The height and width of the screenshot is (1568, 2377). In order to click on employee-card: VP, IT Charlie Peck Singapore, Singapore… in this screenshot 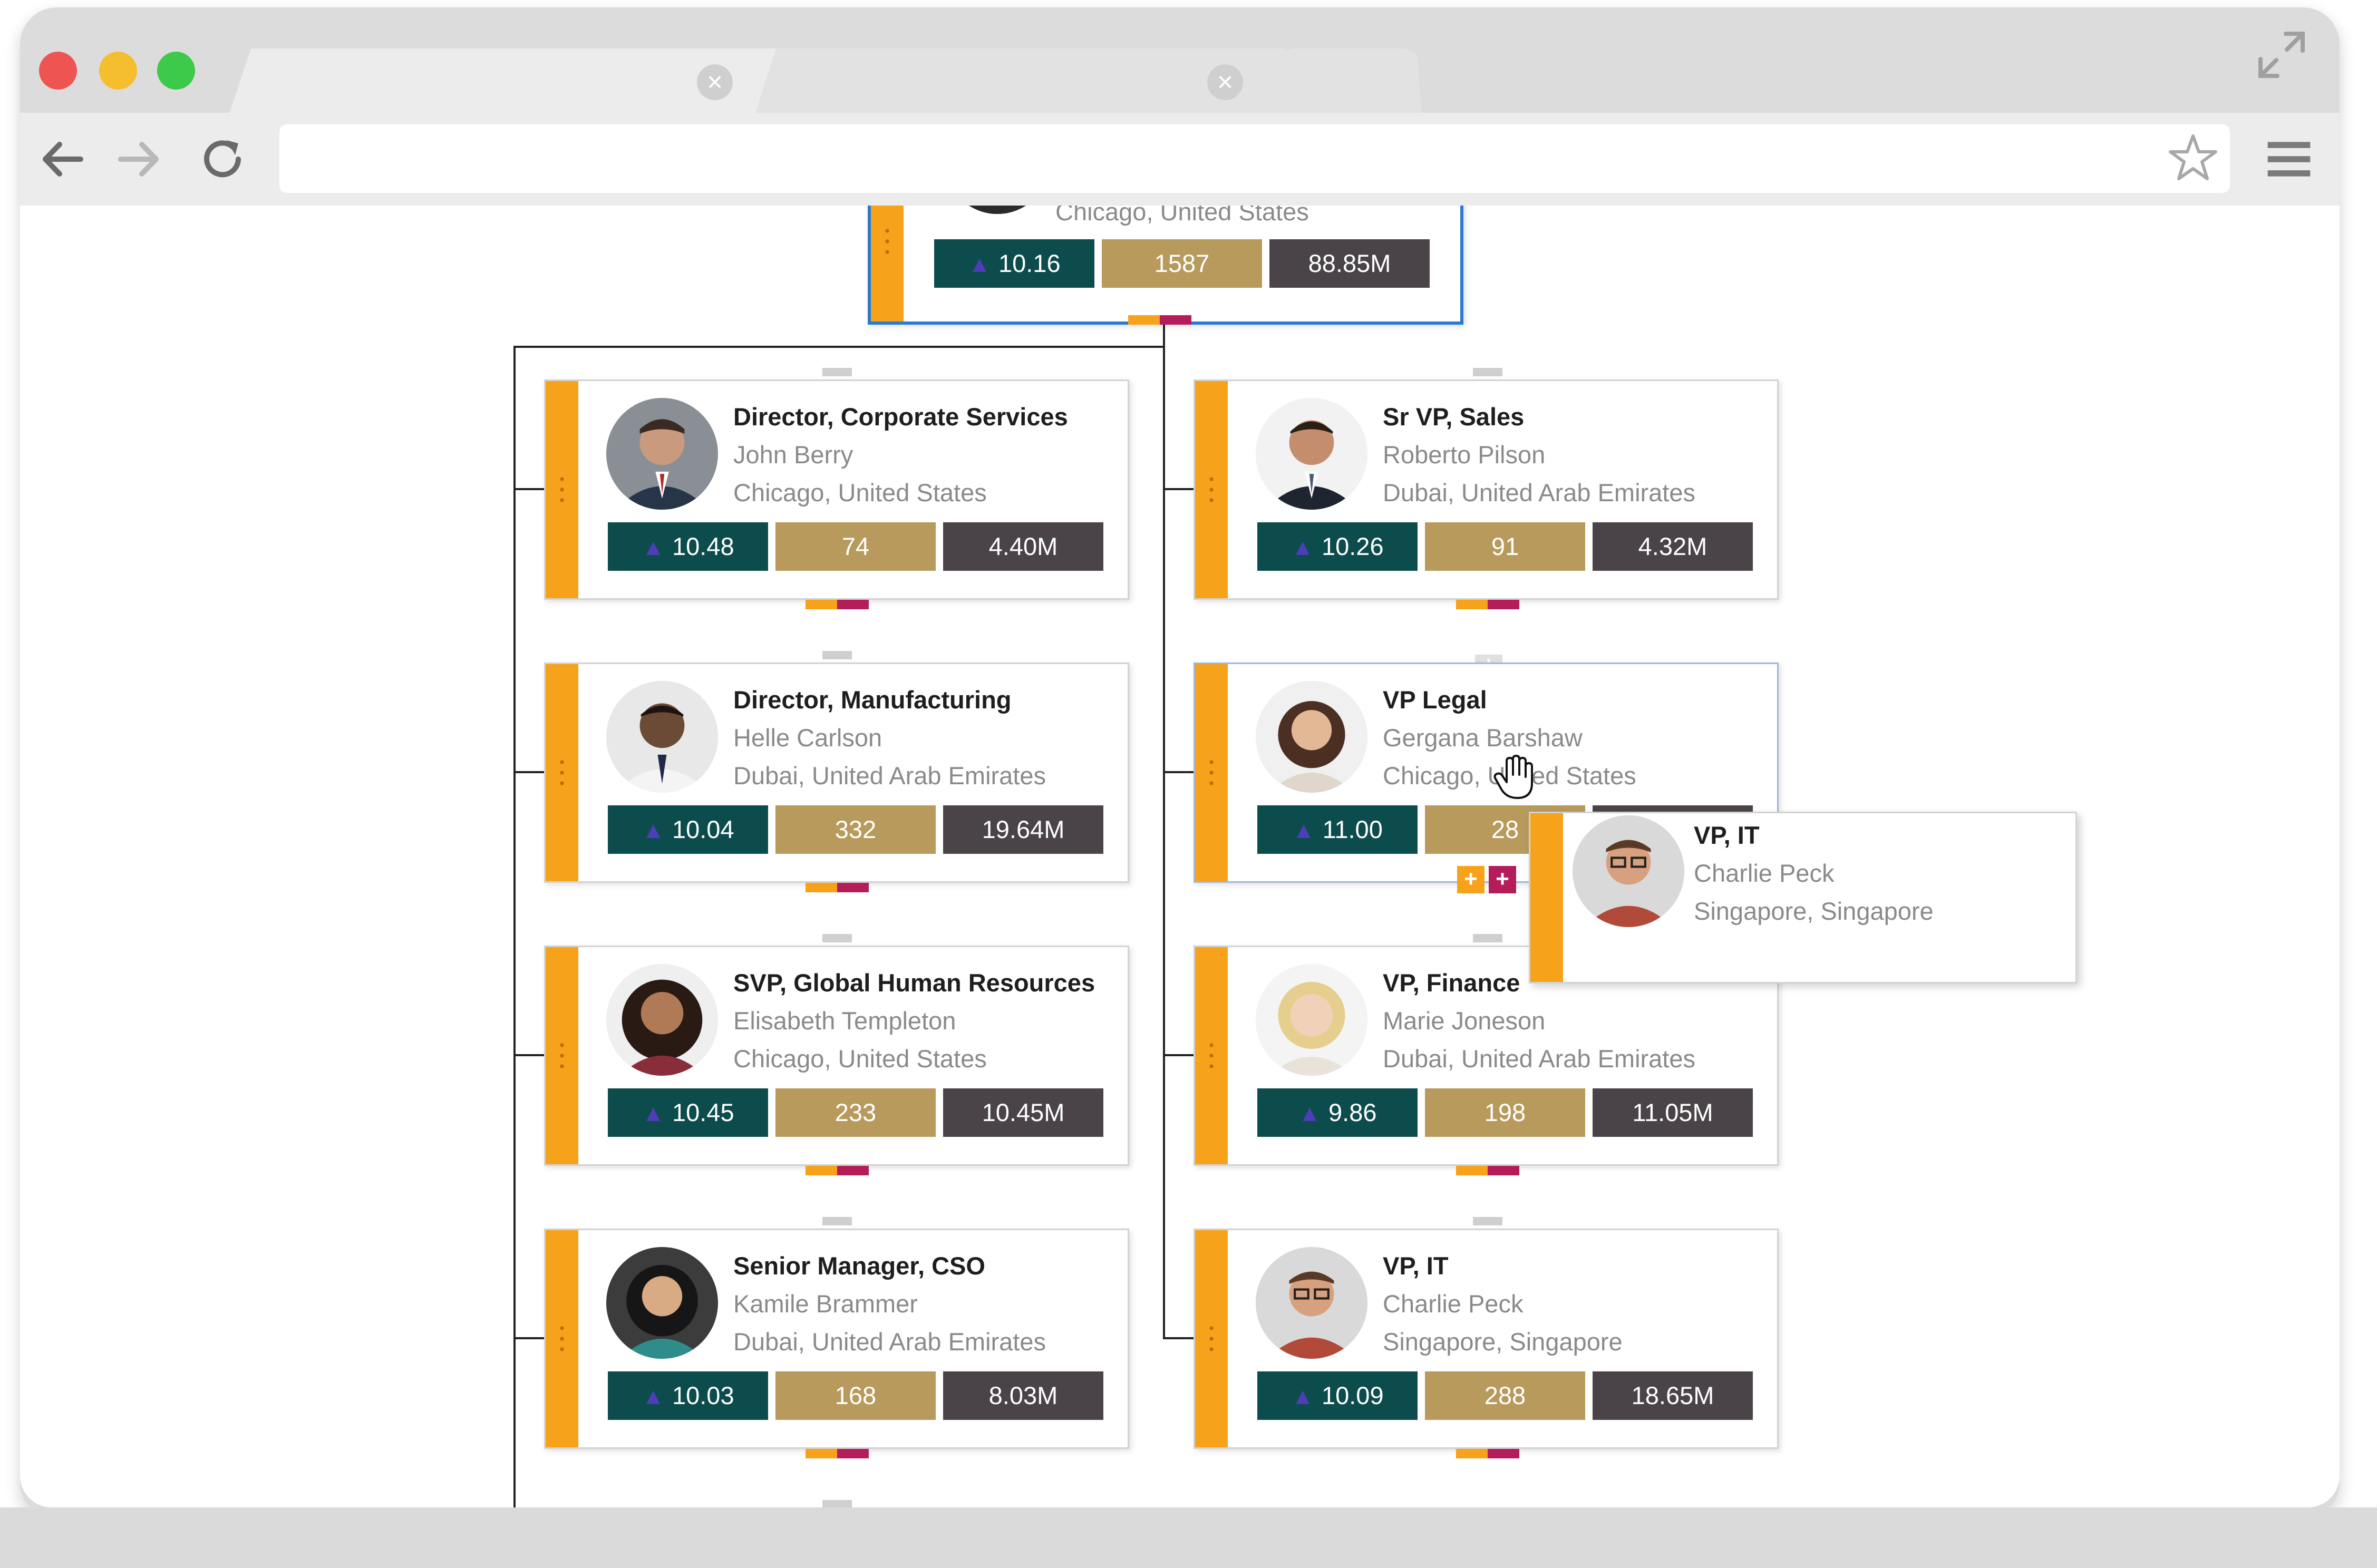, I will do `click(1486, 1339)`.